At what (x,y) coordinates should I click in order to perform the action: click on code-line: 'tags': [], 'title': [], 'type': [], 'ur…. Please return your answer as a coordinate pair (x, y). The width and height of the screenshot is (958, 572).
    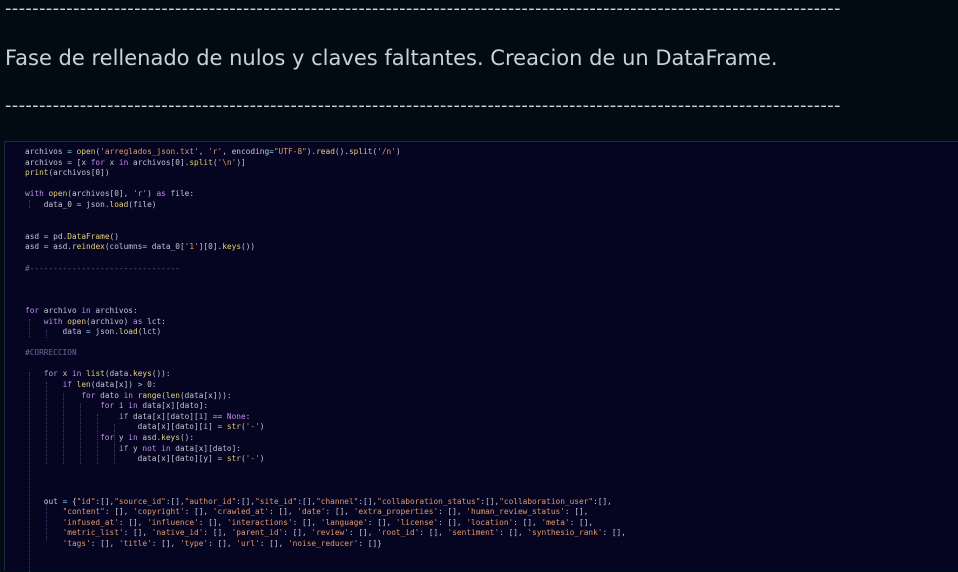
    Looking at the image, I should click on (222, 543).